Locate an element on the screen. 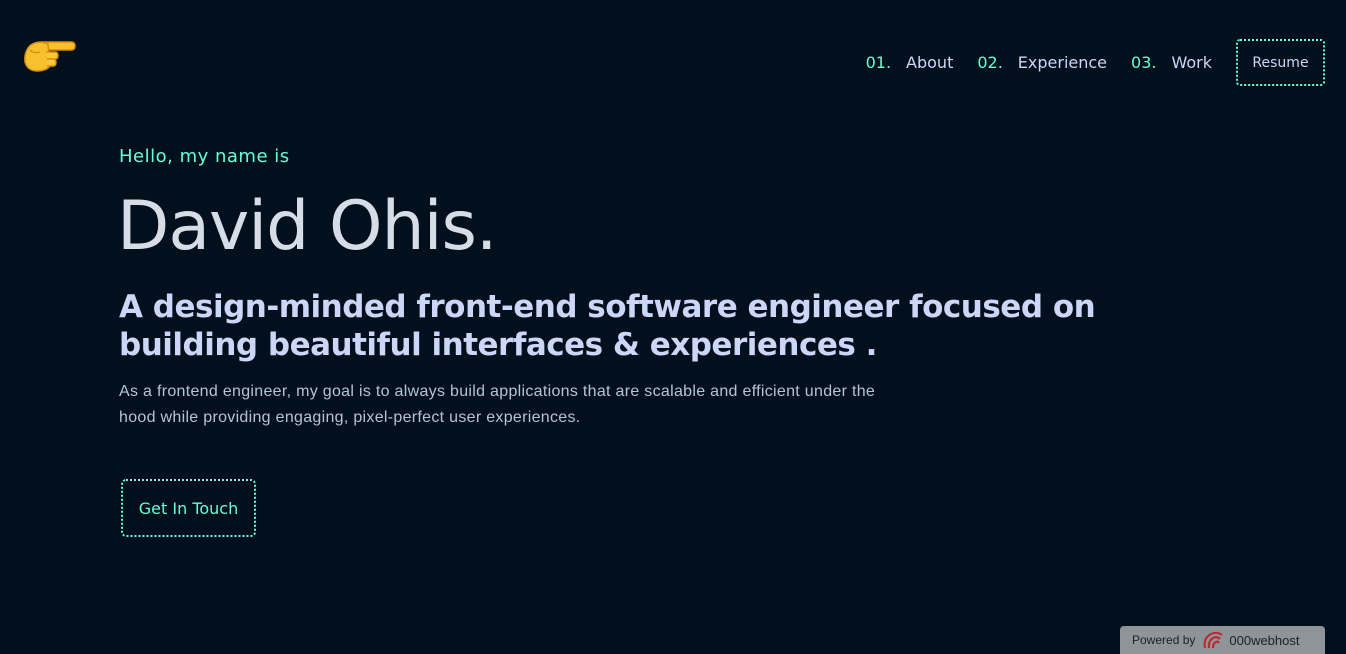  resume-button: Resume is located at coordinates (1280, 62).